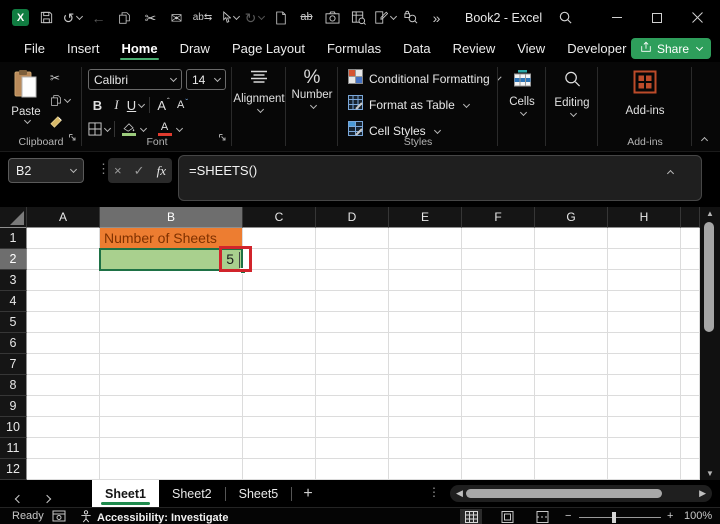 The width and height of the screenshot is (720, 524). I want to click on cell-G8, so click(571, 385).